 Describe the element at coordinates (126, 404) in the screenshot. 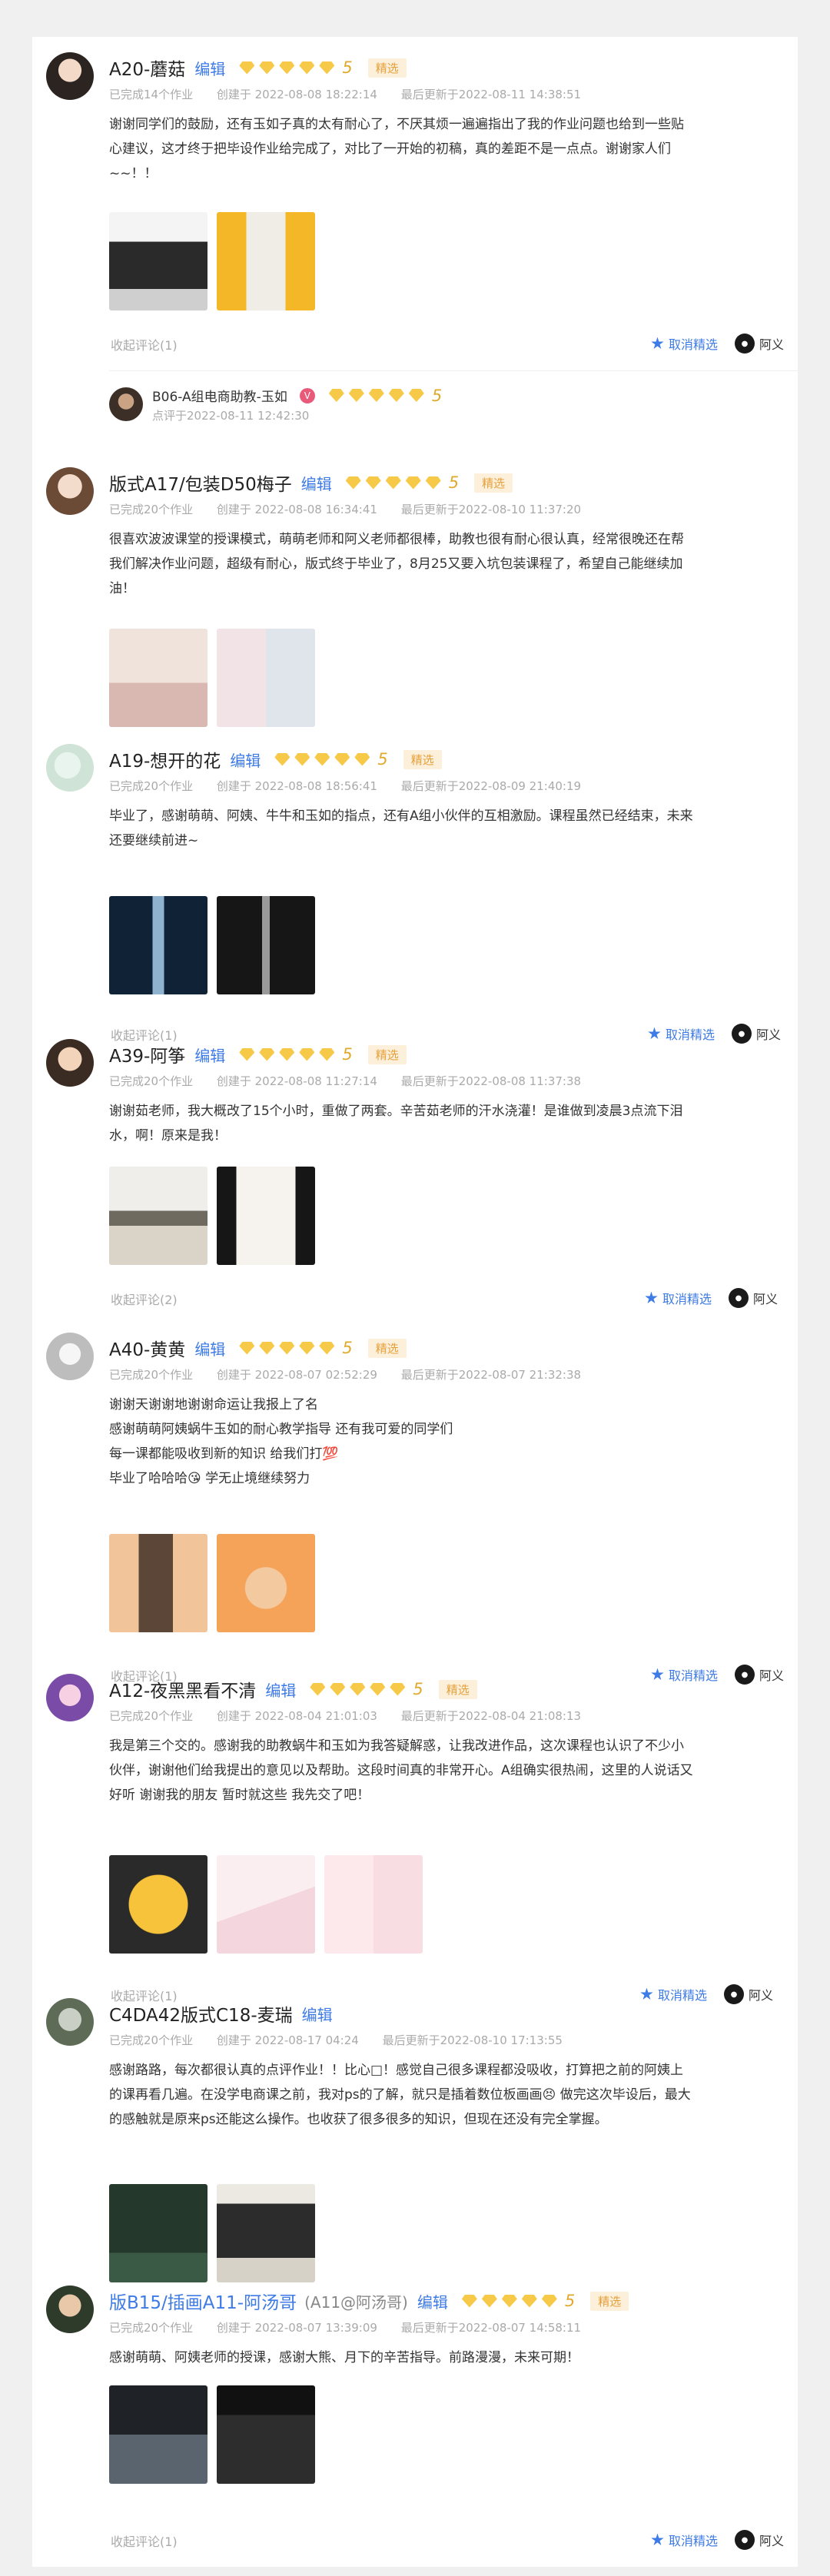

I see `reply-avatar` at that location.